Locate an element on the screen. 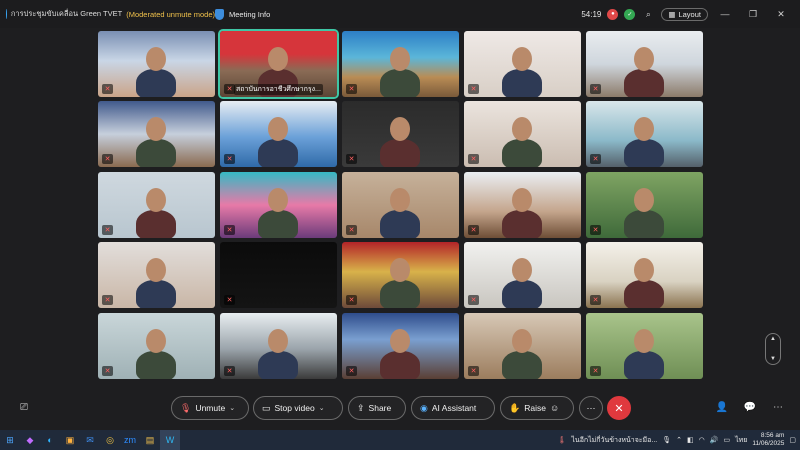 This screenshot has height=450, width=800. chevron-down-icon: ▼ is located at coordinates (773, 359).